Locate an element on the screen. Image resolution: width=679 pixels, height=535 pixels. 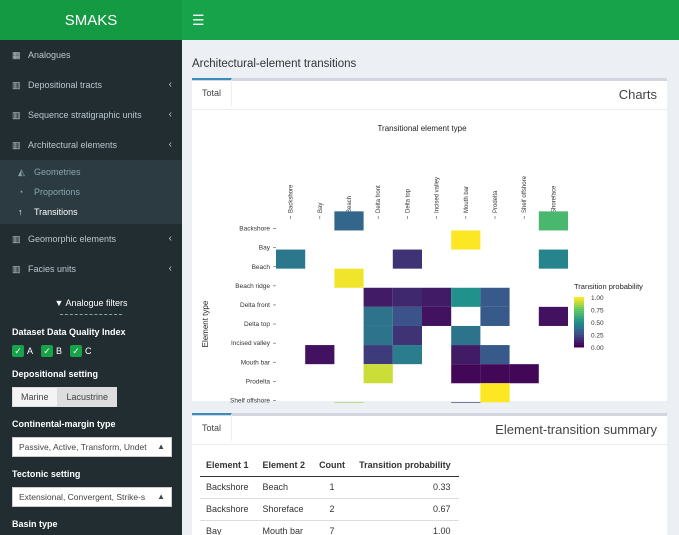
basin-type-label: Basin type is located at coordinates (35, 524).